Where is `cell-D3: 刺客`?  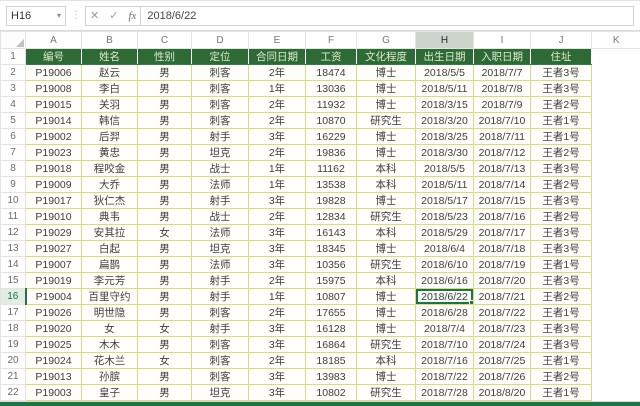 cell-D3: 刺客 is located at coordinates (220, 88).